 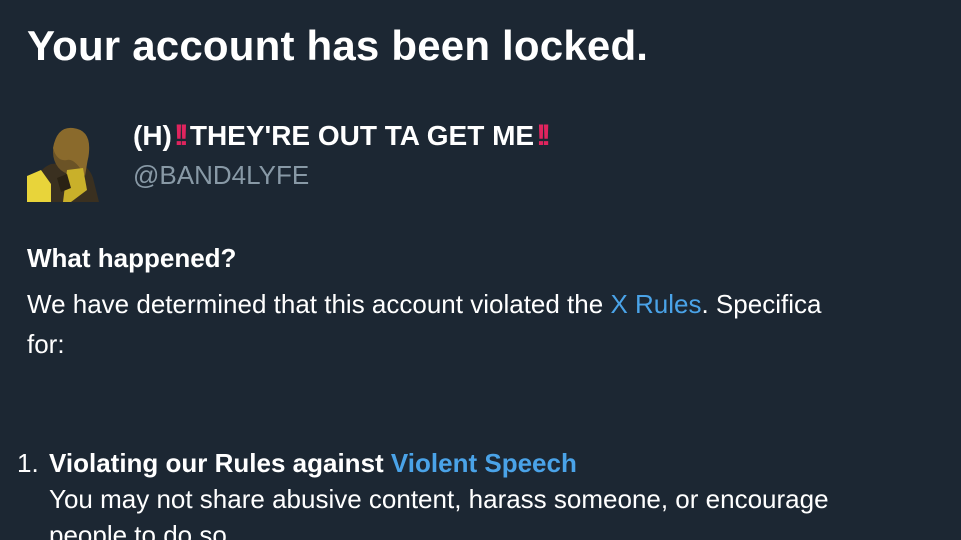 I want to click on avatar, so click(x=65, y=160).